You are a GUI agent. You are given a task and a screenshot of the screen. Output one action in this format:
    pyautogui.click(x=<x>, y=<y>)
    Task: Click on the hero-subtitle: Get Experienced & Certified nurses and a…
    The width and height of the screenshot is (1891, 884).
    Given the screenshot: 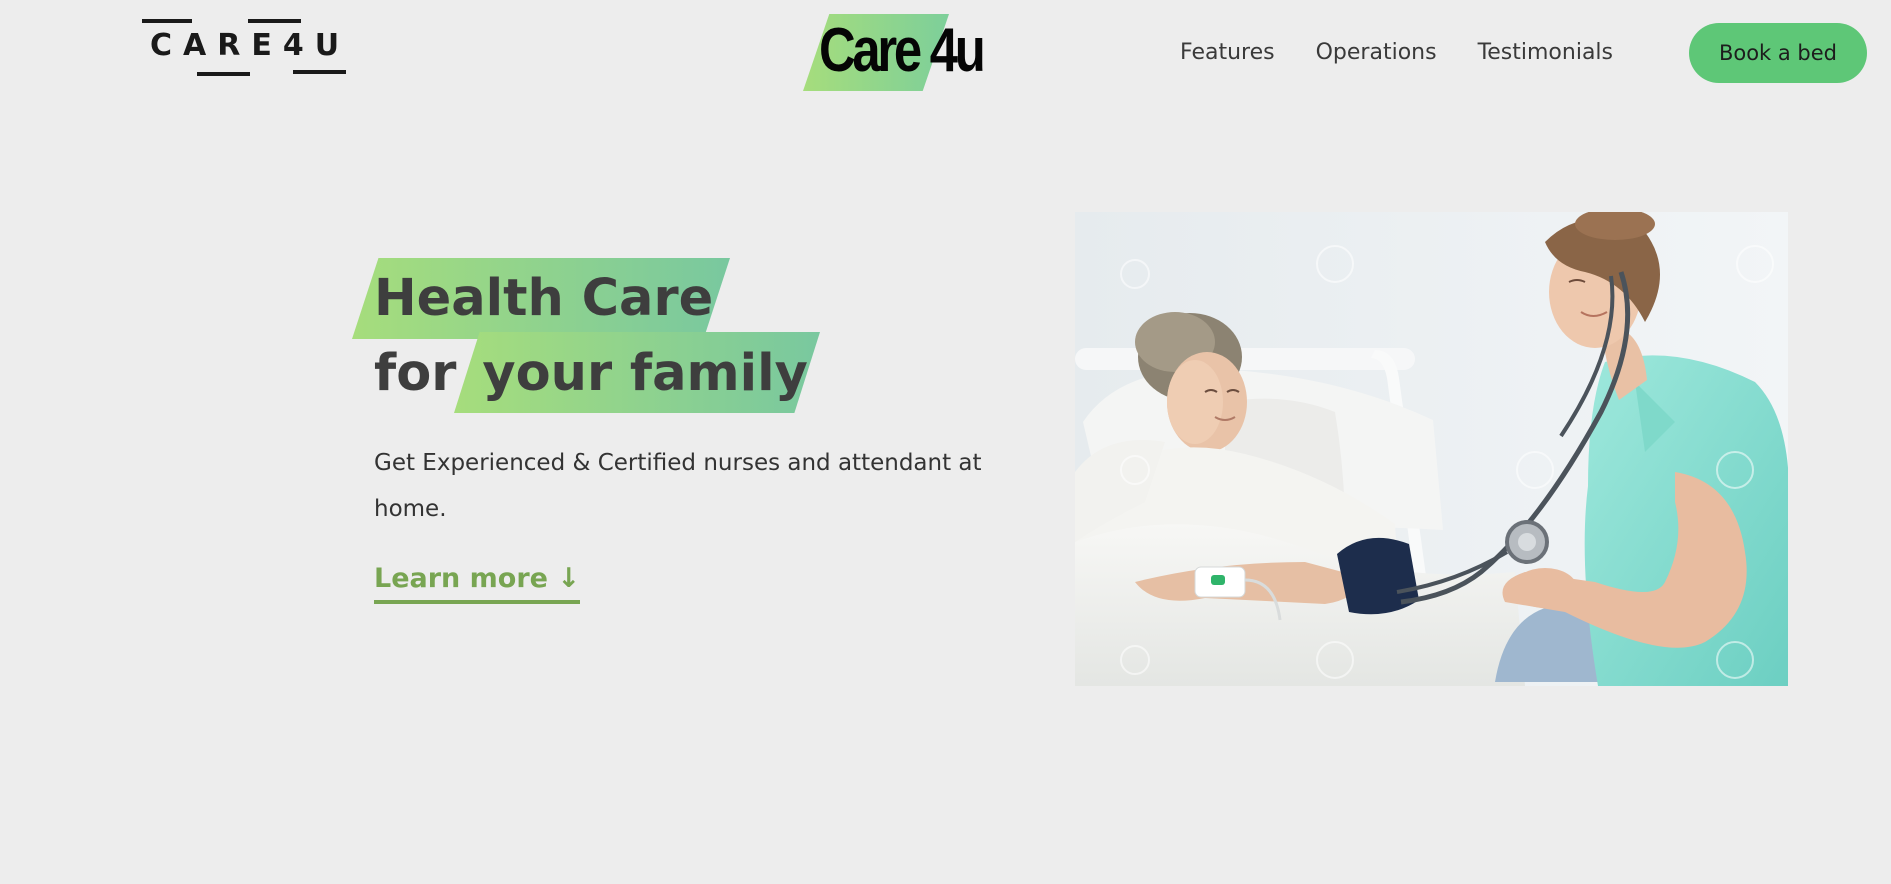 What is the action you would take?
    pyautogui.click(x=678, y=486)
    